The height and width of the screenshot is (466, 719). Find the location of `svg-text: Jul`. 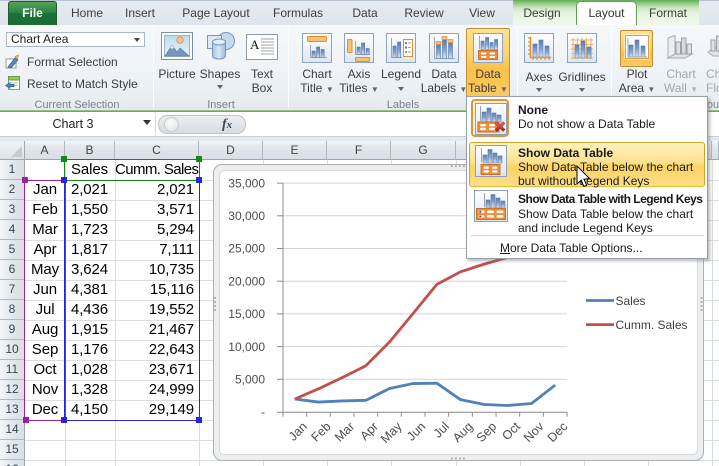

svg-text: Jul is located at coordinates (441, 429).